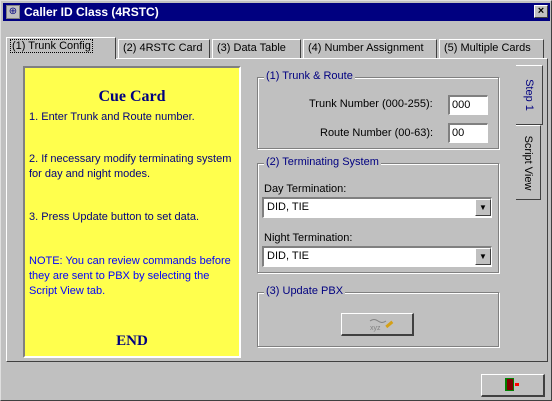 This screenshot has width=552, height=401. What do you see at coordinates (468, 133) in the screenshot?
I see `route-number-input: 00` at bounding box center [468, 133].